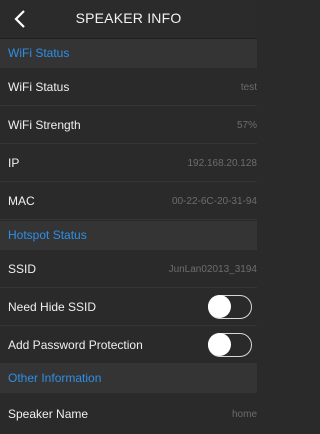 The width and height of the screenshot is (320, 434). Describe the element at coordinates (128, 413) in the screenshot. I see `row-speaker-name: Speaker Name home` at that location.